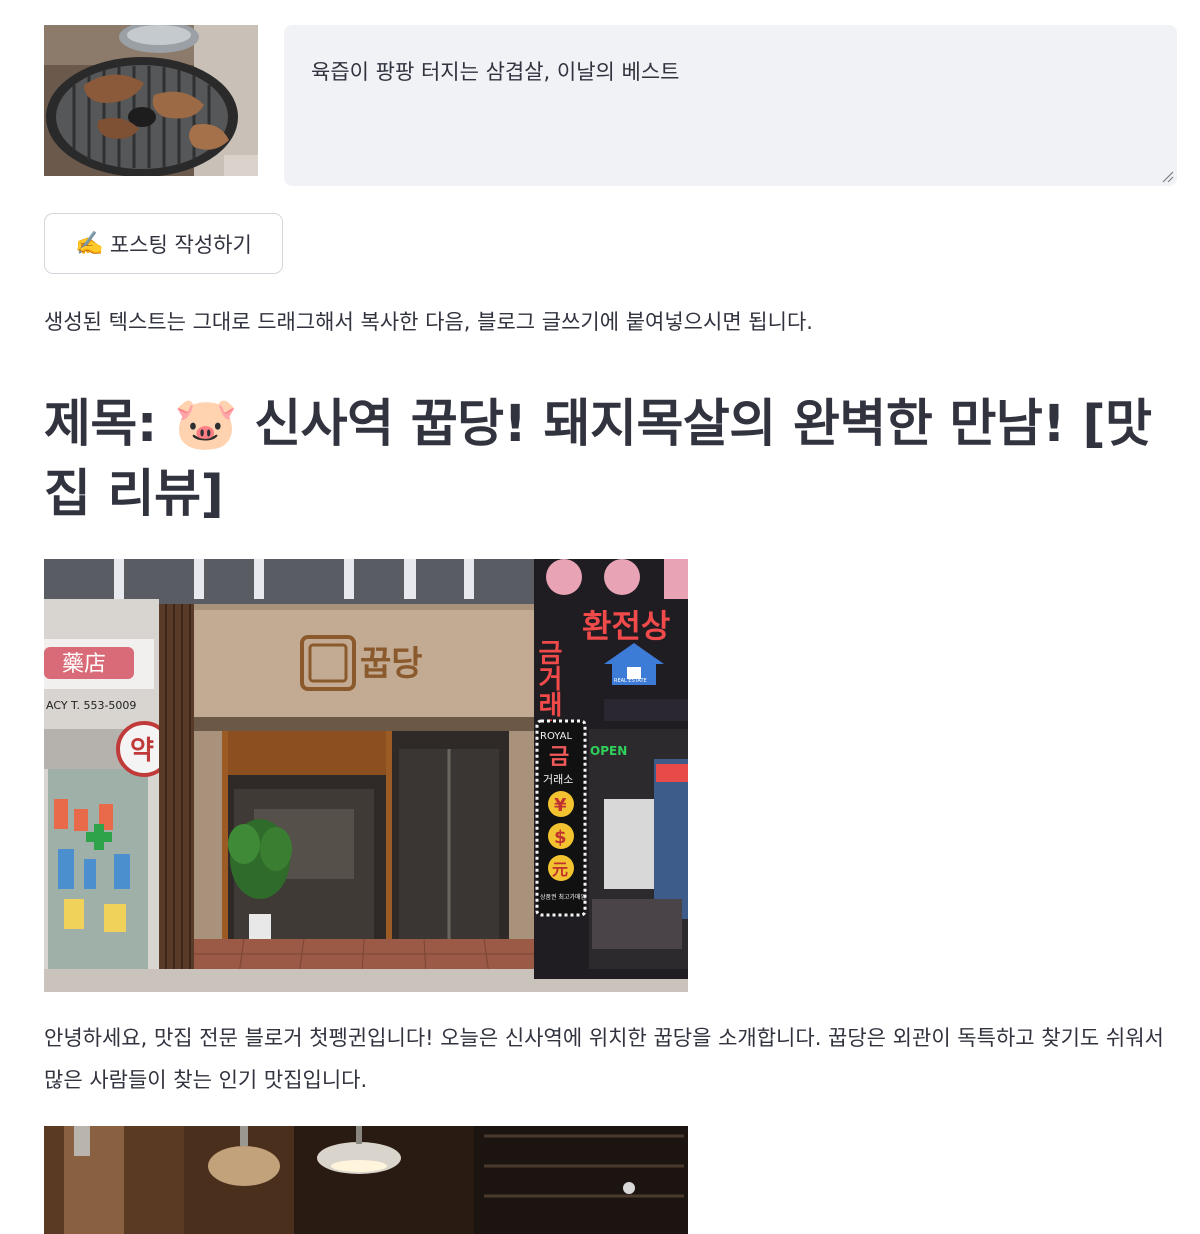 This screenshot has width=1200, height=1234. Describe the element at coordinates (142, 751) in the screenshot. I see `yak-sign: 약` at that location.